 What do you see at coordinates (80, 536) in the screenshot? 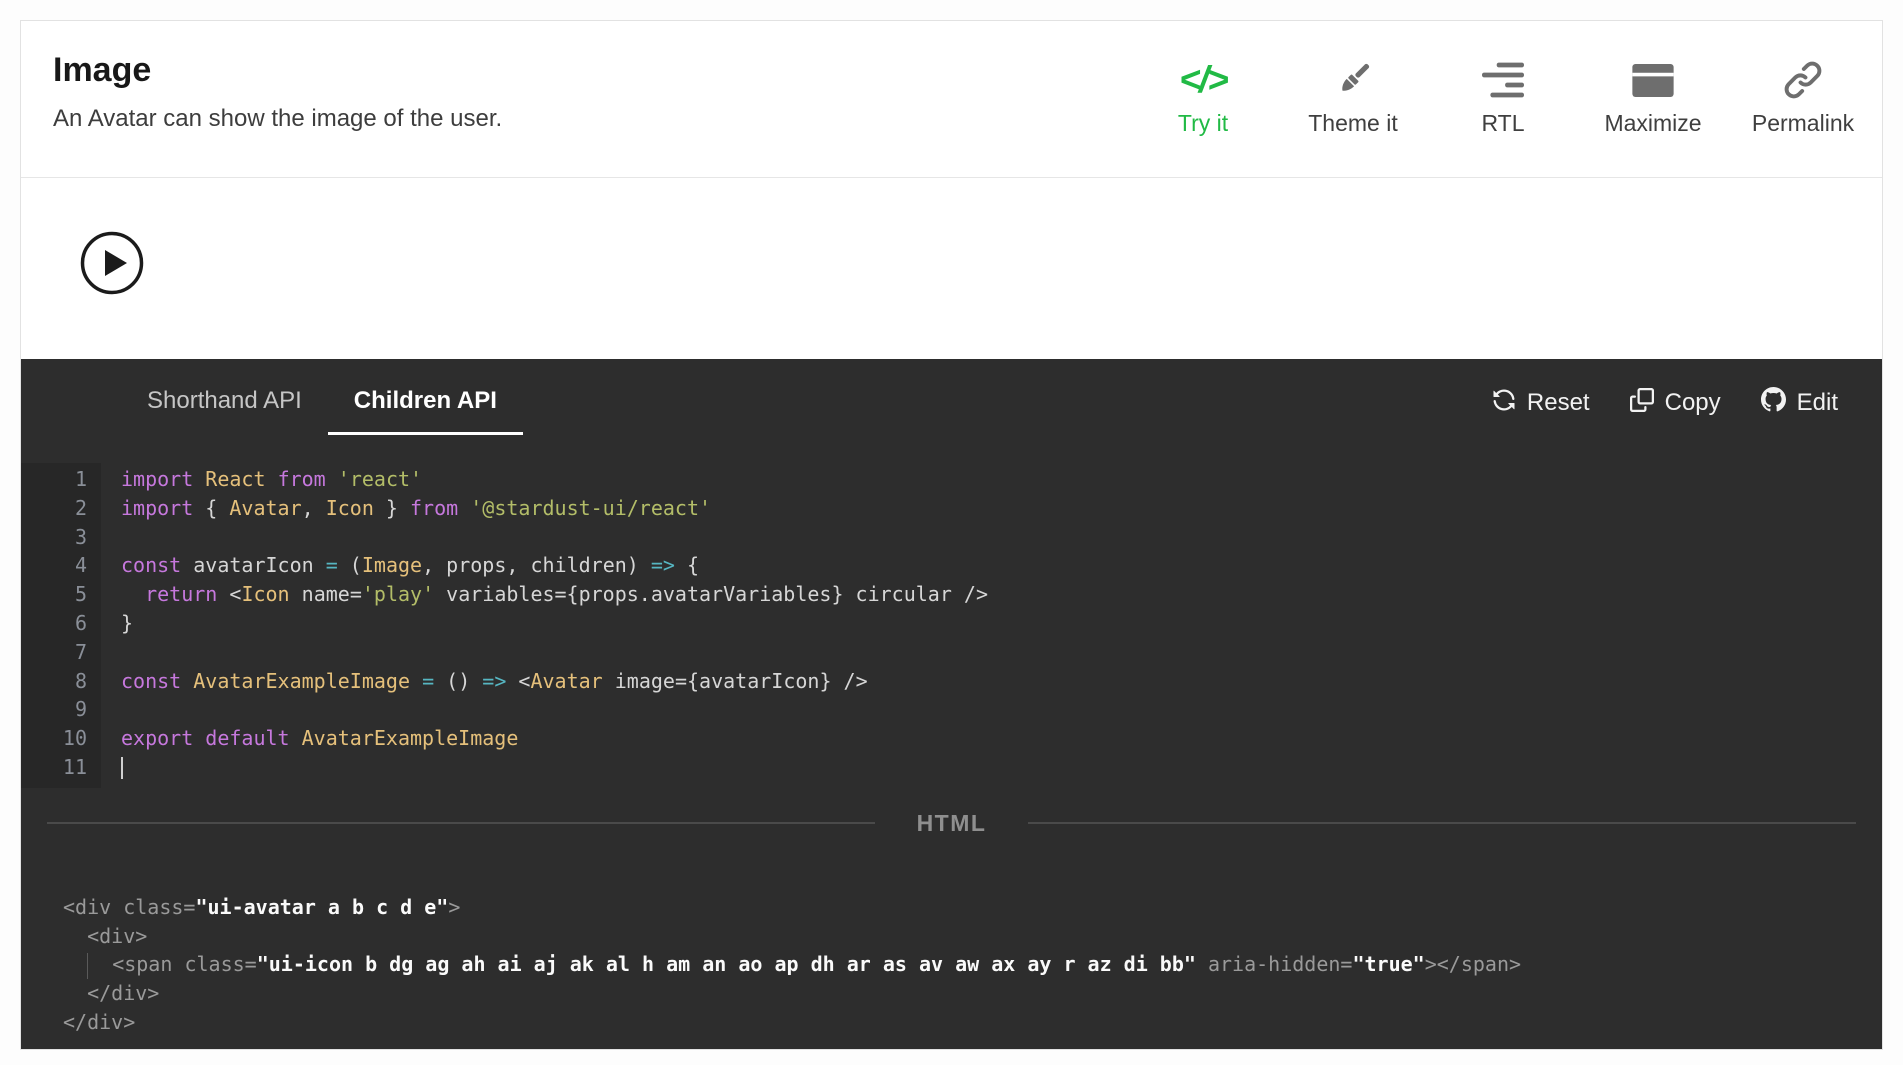
I see `line-number: 3` at bounding box center [80, 536].